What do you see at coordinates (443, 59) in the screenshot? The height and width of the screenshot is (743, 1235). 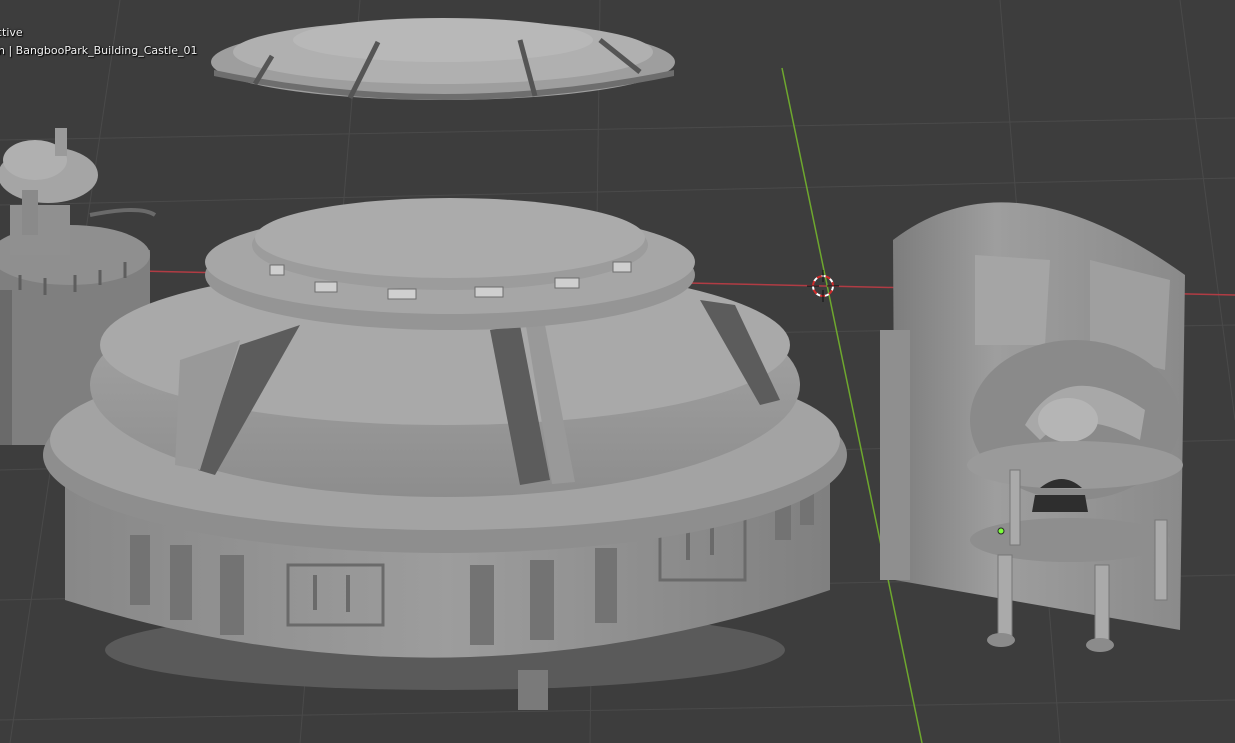 I see `mesh-top-disc` at bounding box center [443, 59].